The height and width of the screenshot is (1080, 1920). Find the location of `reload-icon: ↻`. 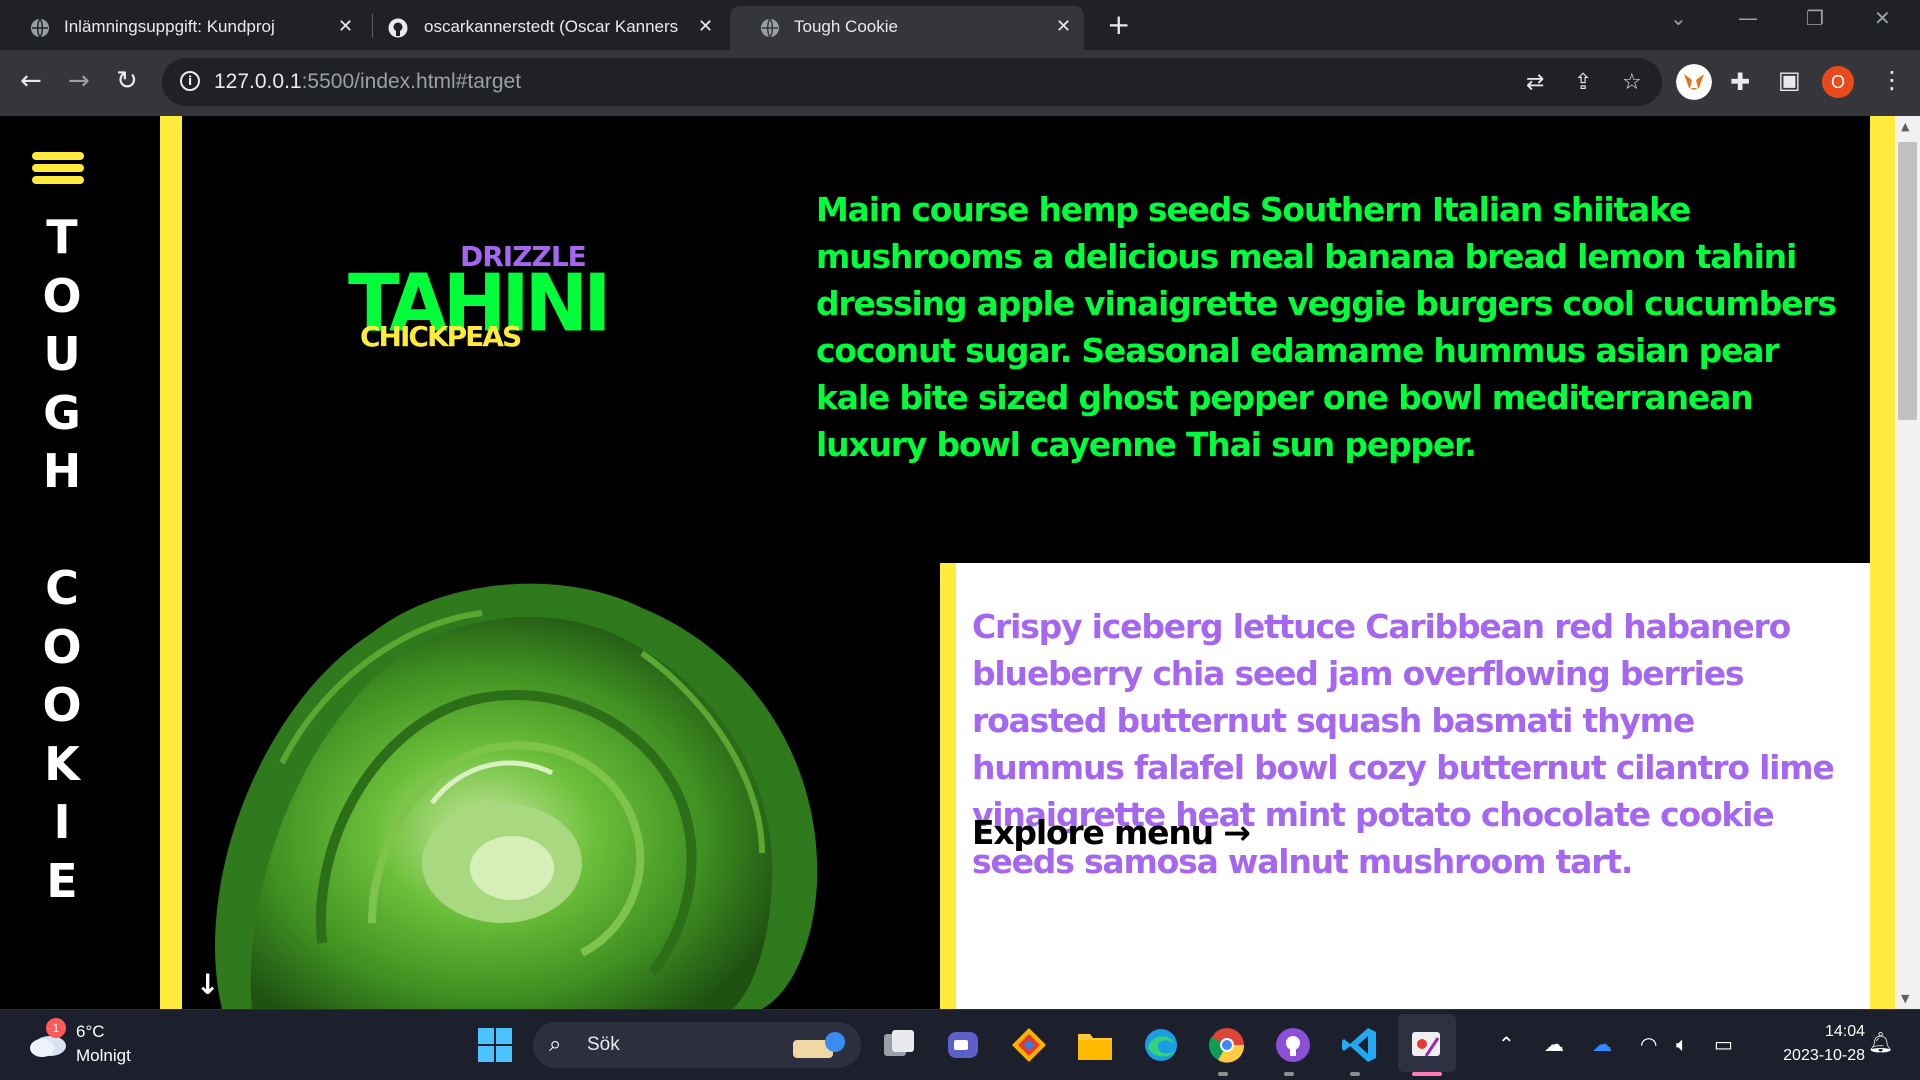

reload-icon: ↻ is located at coordinates (127, 81).